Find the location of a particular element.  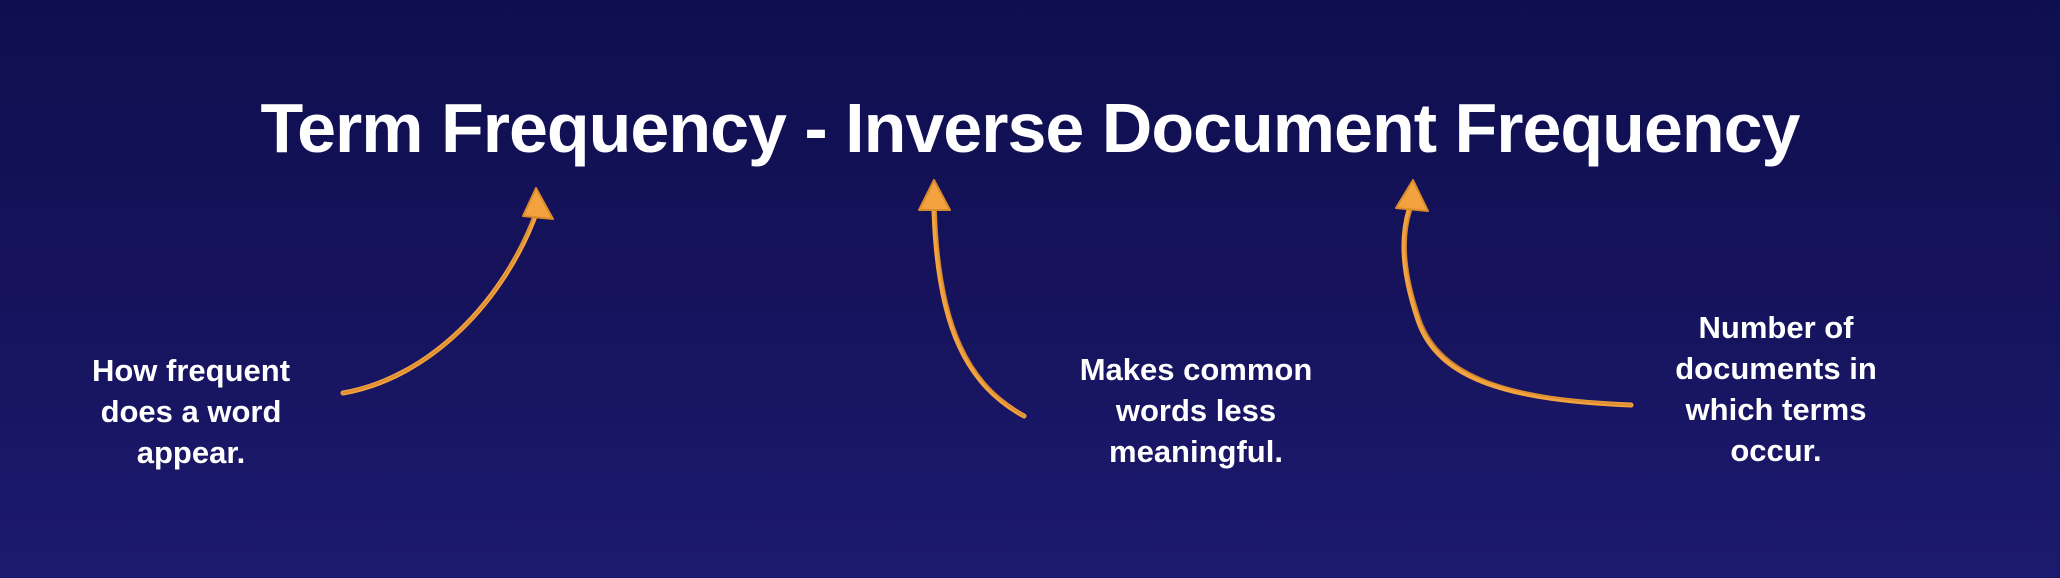

caption-line: How frequent is located at coordinates (191, 370).